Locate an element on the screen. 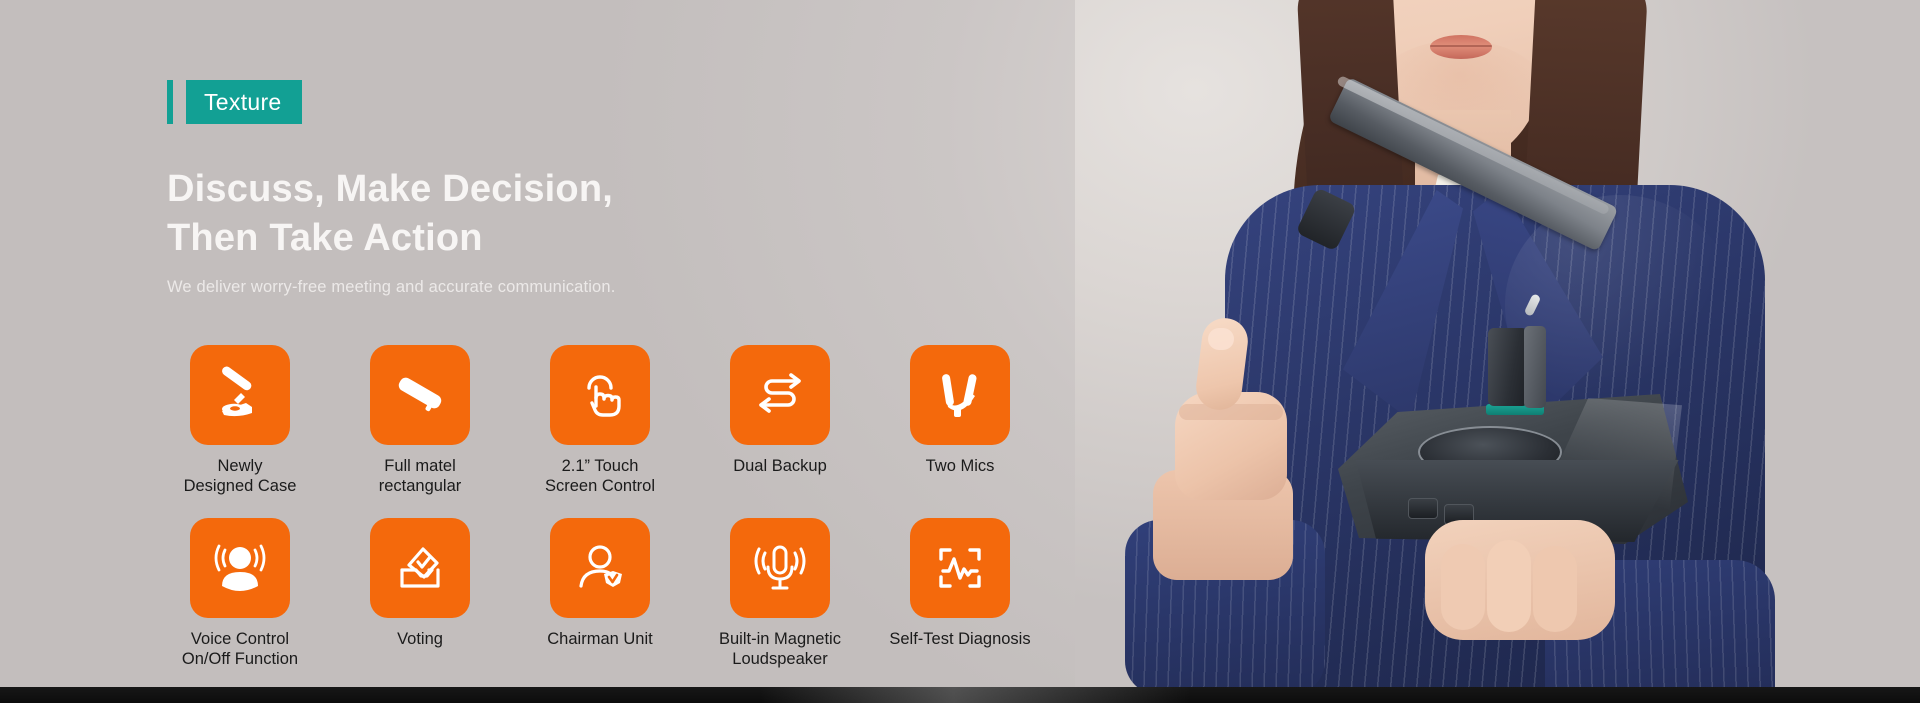  feature-item-chairman-unit: Chairman Unit is located at coordinates (600, 593).